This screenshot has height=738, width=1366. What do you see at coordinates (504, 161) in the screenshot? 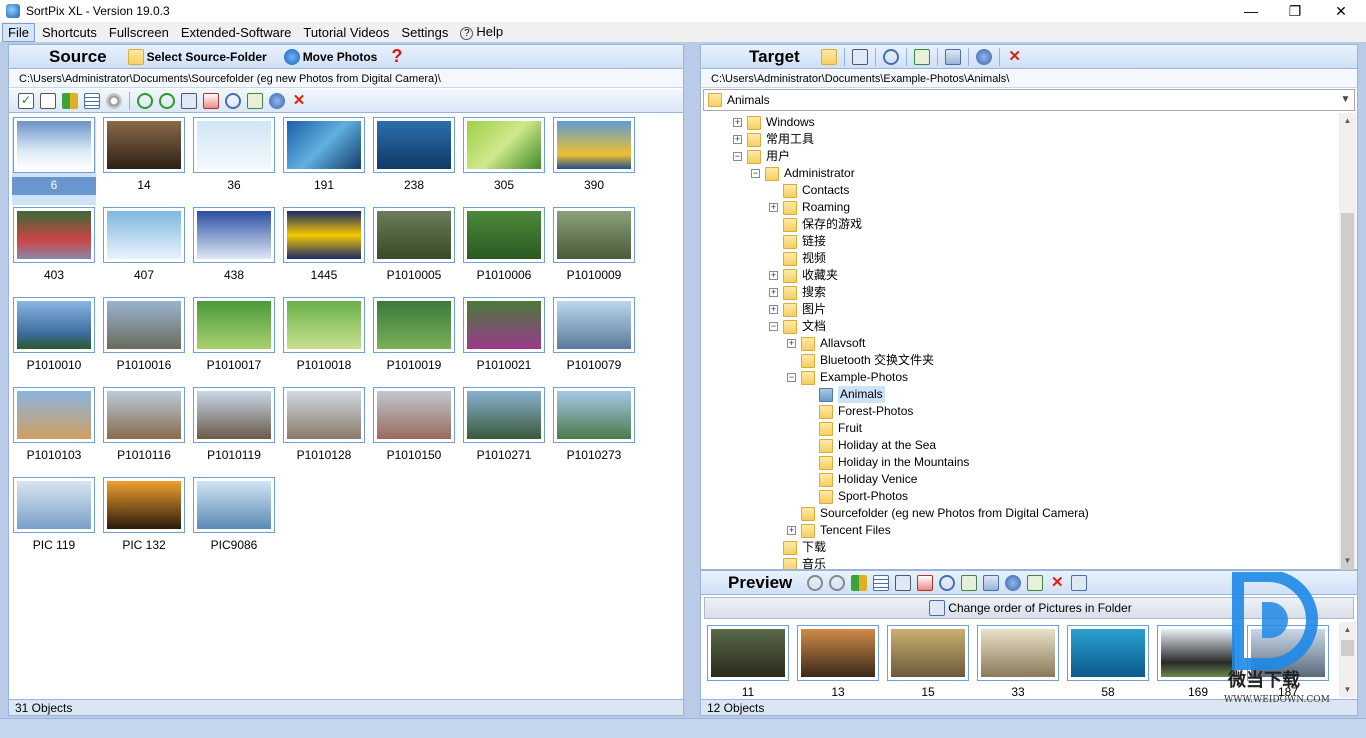
I see `photo-thumbnail: 305` at bounding box center [504, 161].